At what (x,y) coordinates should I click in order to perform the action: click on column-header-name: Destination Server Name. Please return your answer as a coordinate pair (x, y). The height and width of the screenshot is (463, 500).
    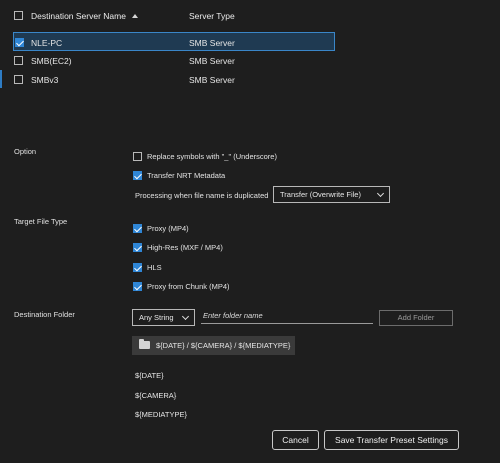
    Looking at the image, I should click on (78, 16).